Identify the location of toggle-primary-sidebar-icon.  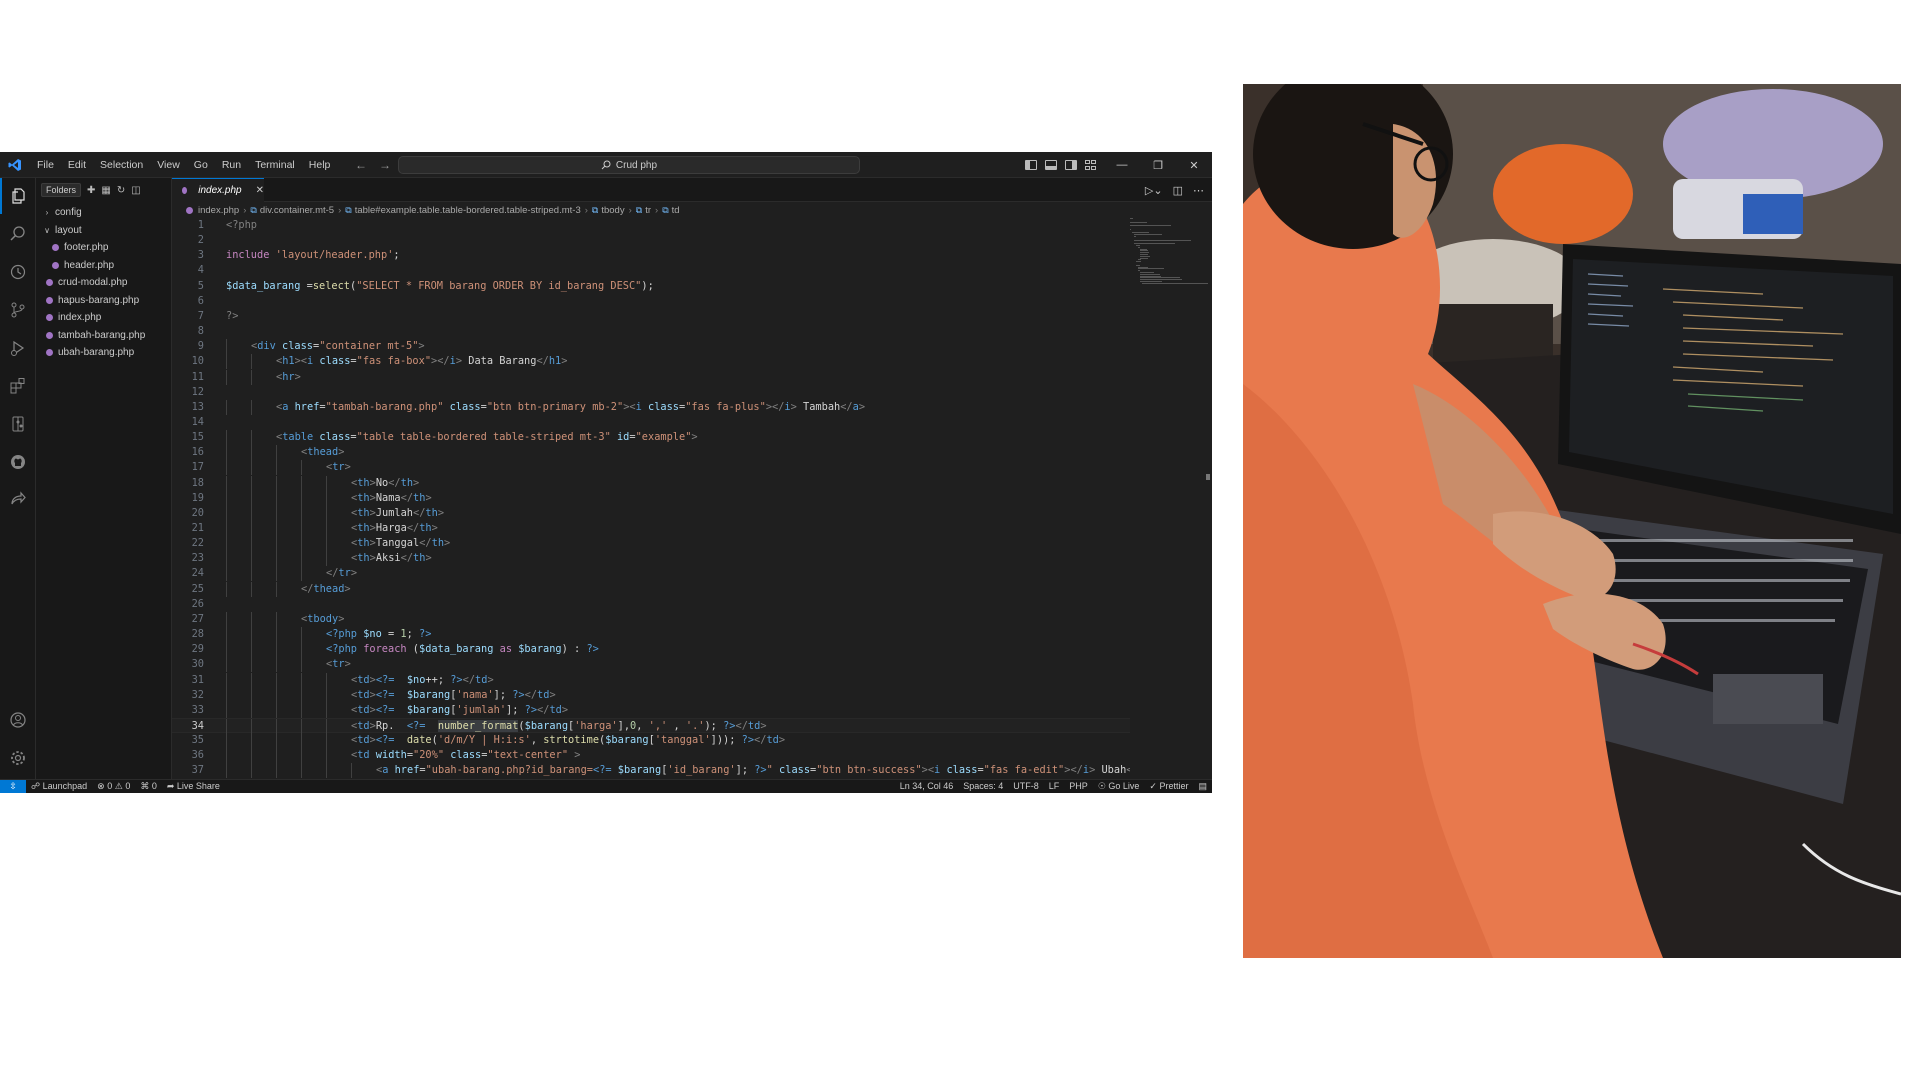
(1031, 165).